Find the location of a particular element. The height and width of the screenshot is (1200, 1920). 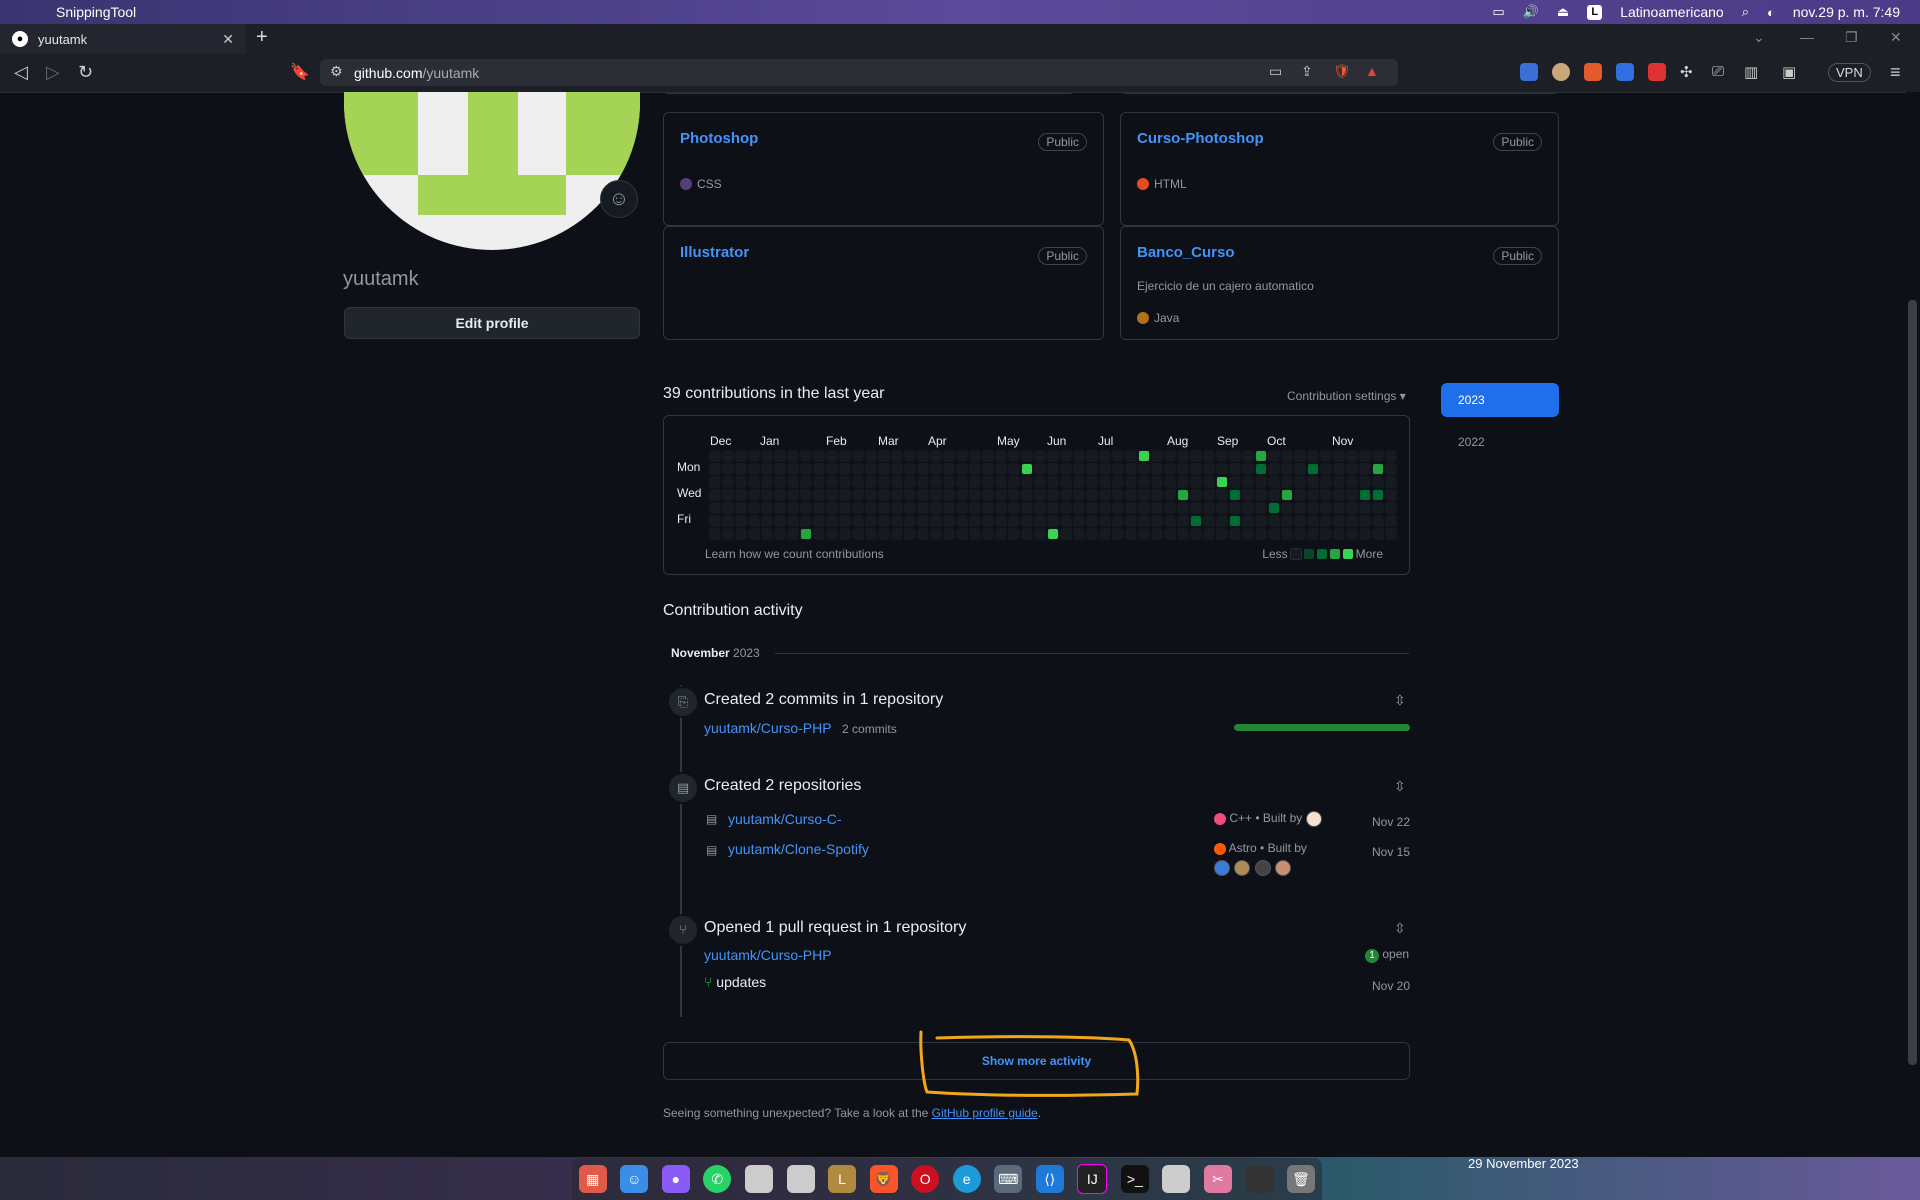

created-repo-link: yuutamk/Clone-Spotify is located at coordinates (798, 849).